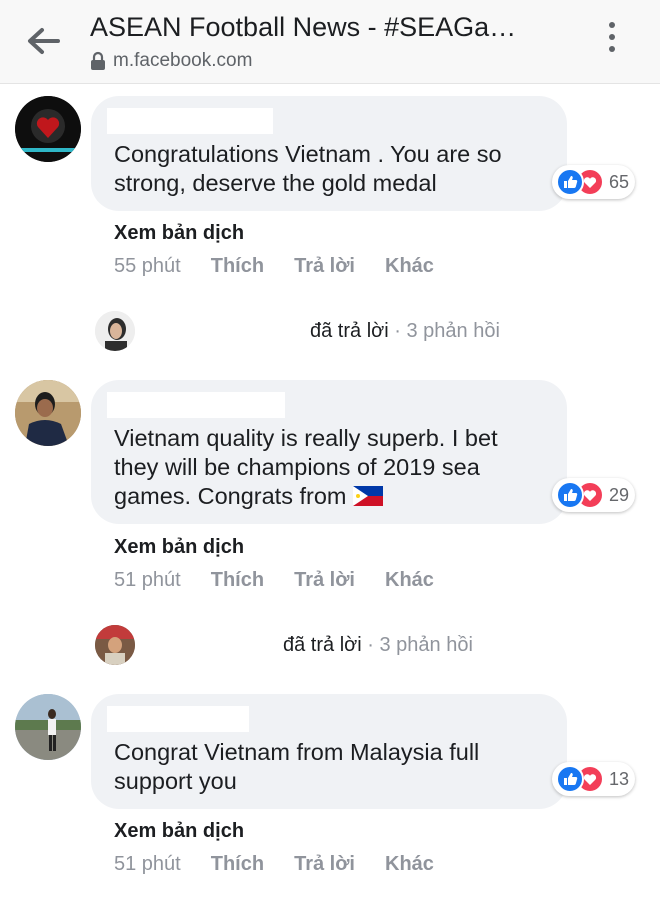 The height and width of the screenshot is (899, 660). What do you see at coordinates (619, 181) in the screenshot?
I see `reaction-count: 65` at bounding box center [619, 181].